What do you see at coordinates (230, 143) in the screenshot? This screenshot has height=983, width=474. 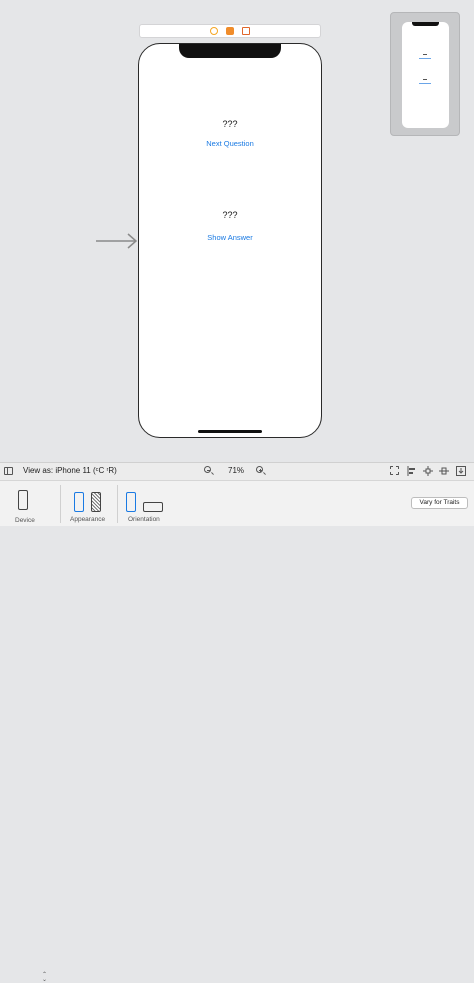 I see `next-question-button: Next Question` at bounding box center [230, 143].